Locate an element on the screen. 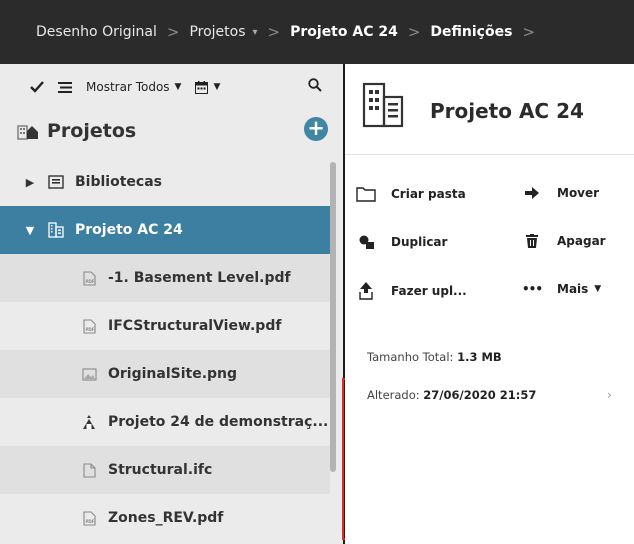 This screenshot has height=544, width=634. tree-item-label: -1. Basement Level.pdf is located at coordinates (199, 278).